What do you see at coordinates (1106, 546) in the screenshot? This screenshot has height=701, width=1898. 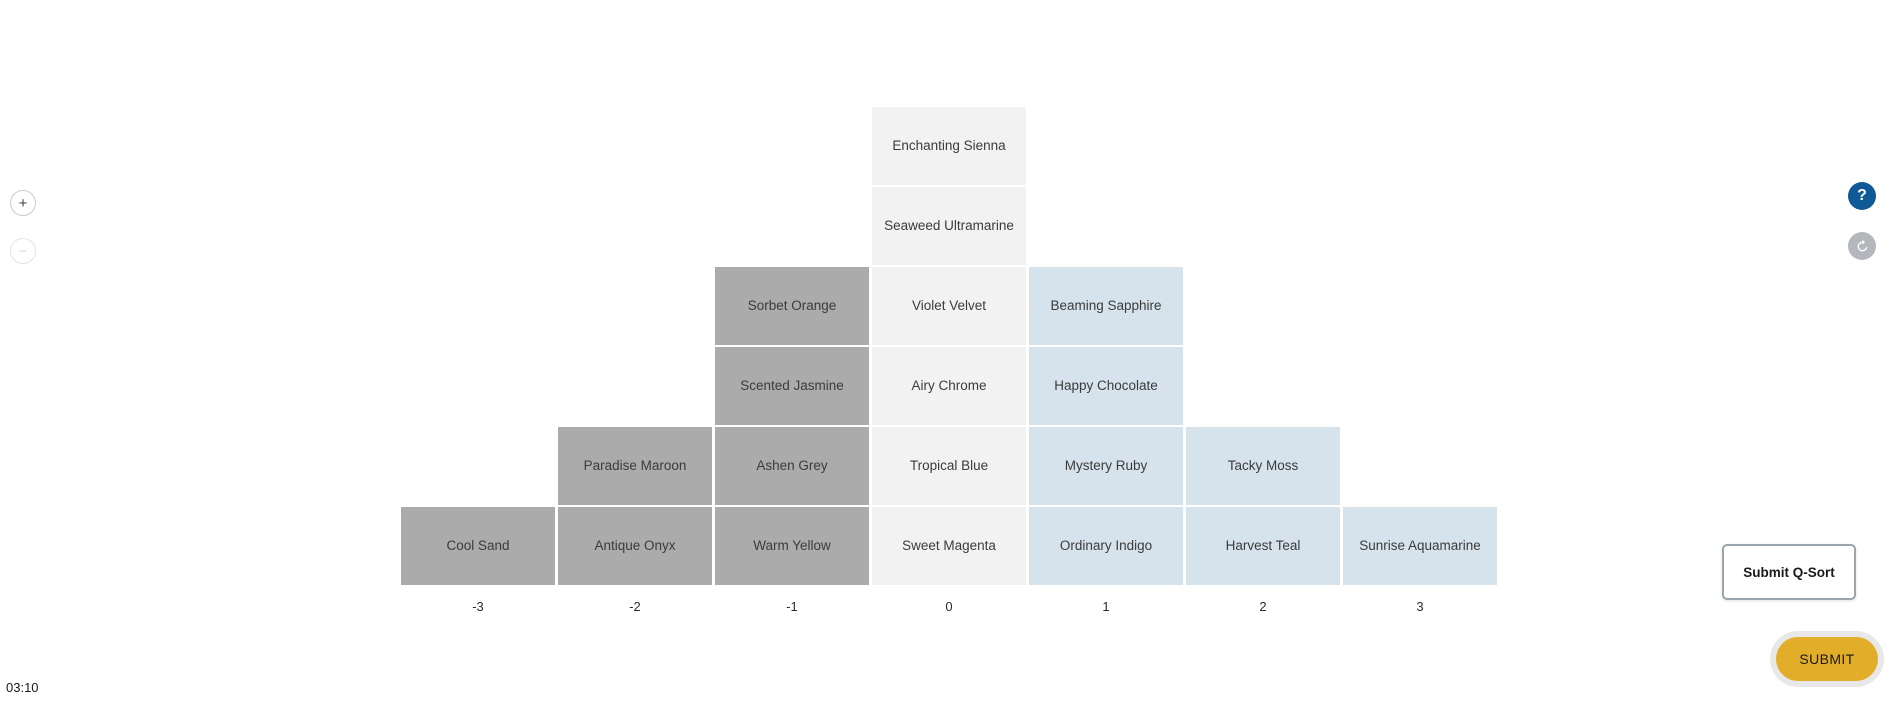 I see `qsort-card: Ordinary Indigo` at bounding box center [1106, 546].